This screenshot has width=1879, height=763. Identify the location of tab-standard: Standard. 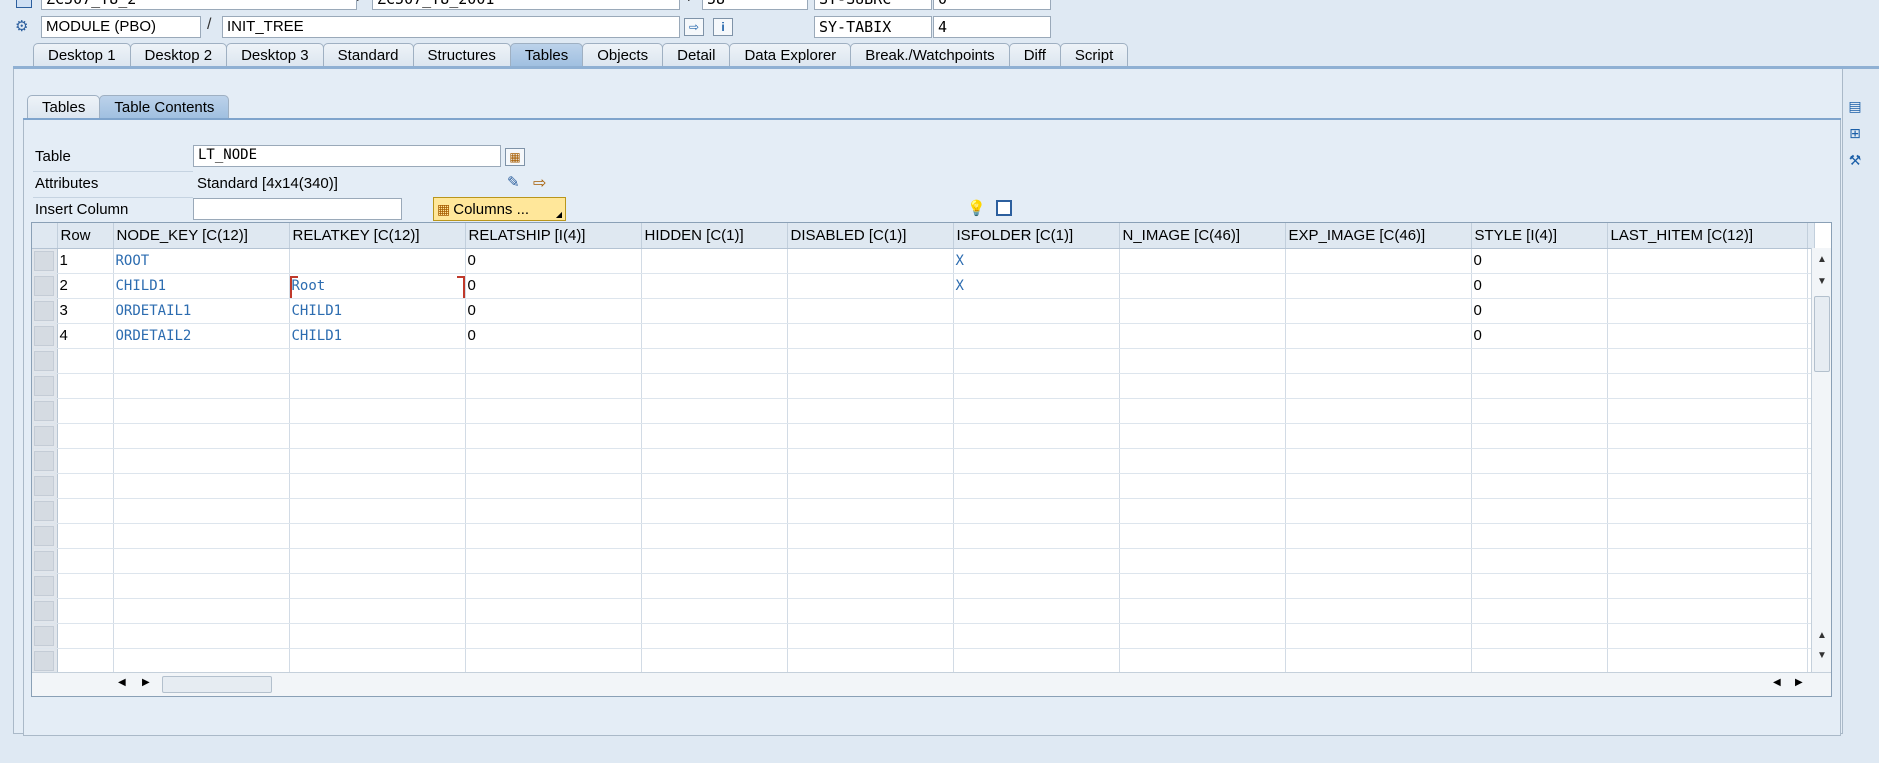
(368, 55).